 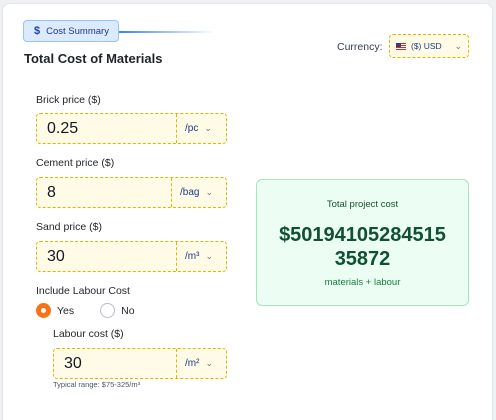 What do you see at coordinates (93, 58) in the screenshot?
I see `page-title: Total Cost of Materials` at bounding box center [93, 58].